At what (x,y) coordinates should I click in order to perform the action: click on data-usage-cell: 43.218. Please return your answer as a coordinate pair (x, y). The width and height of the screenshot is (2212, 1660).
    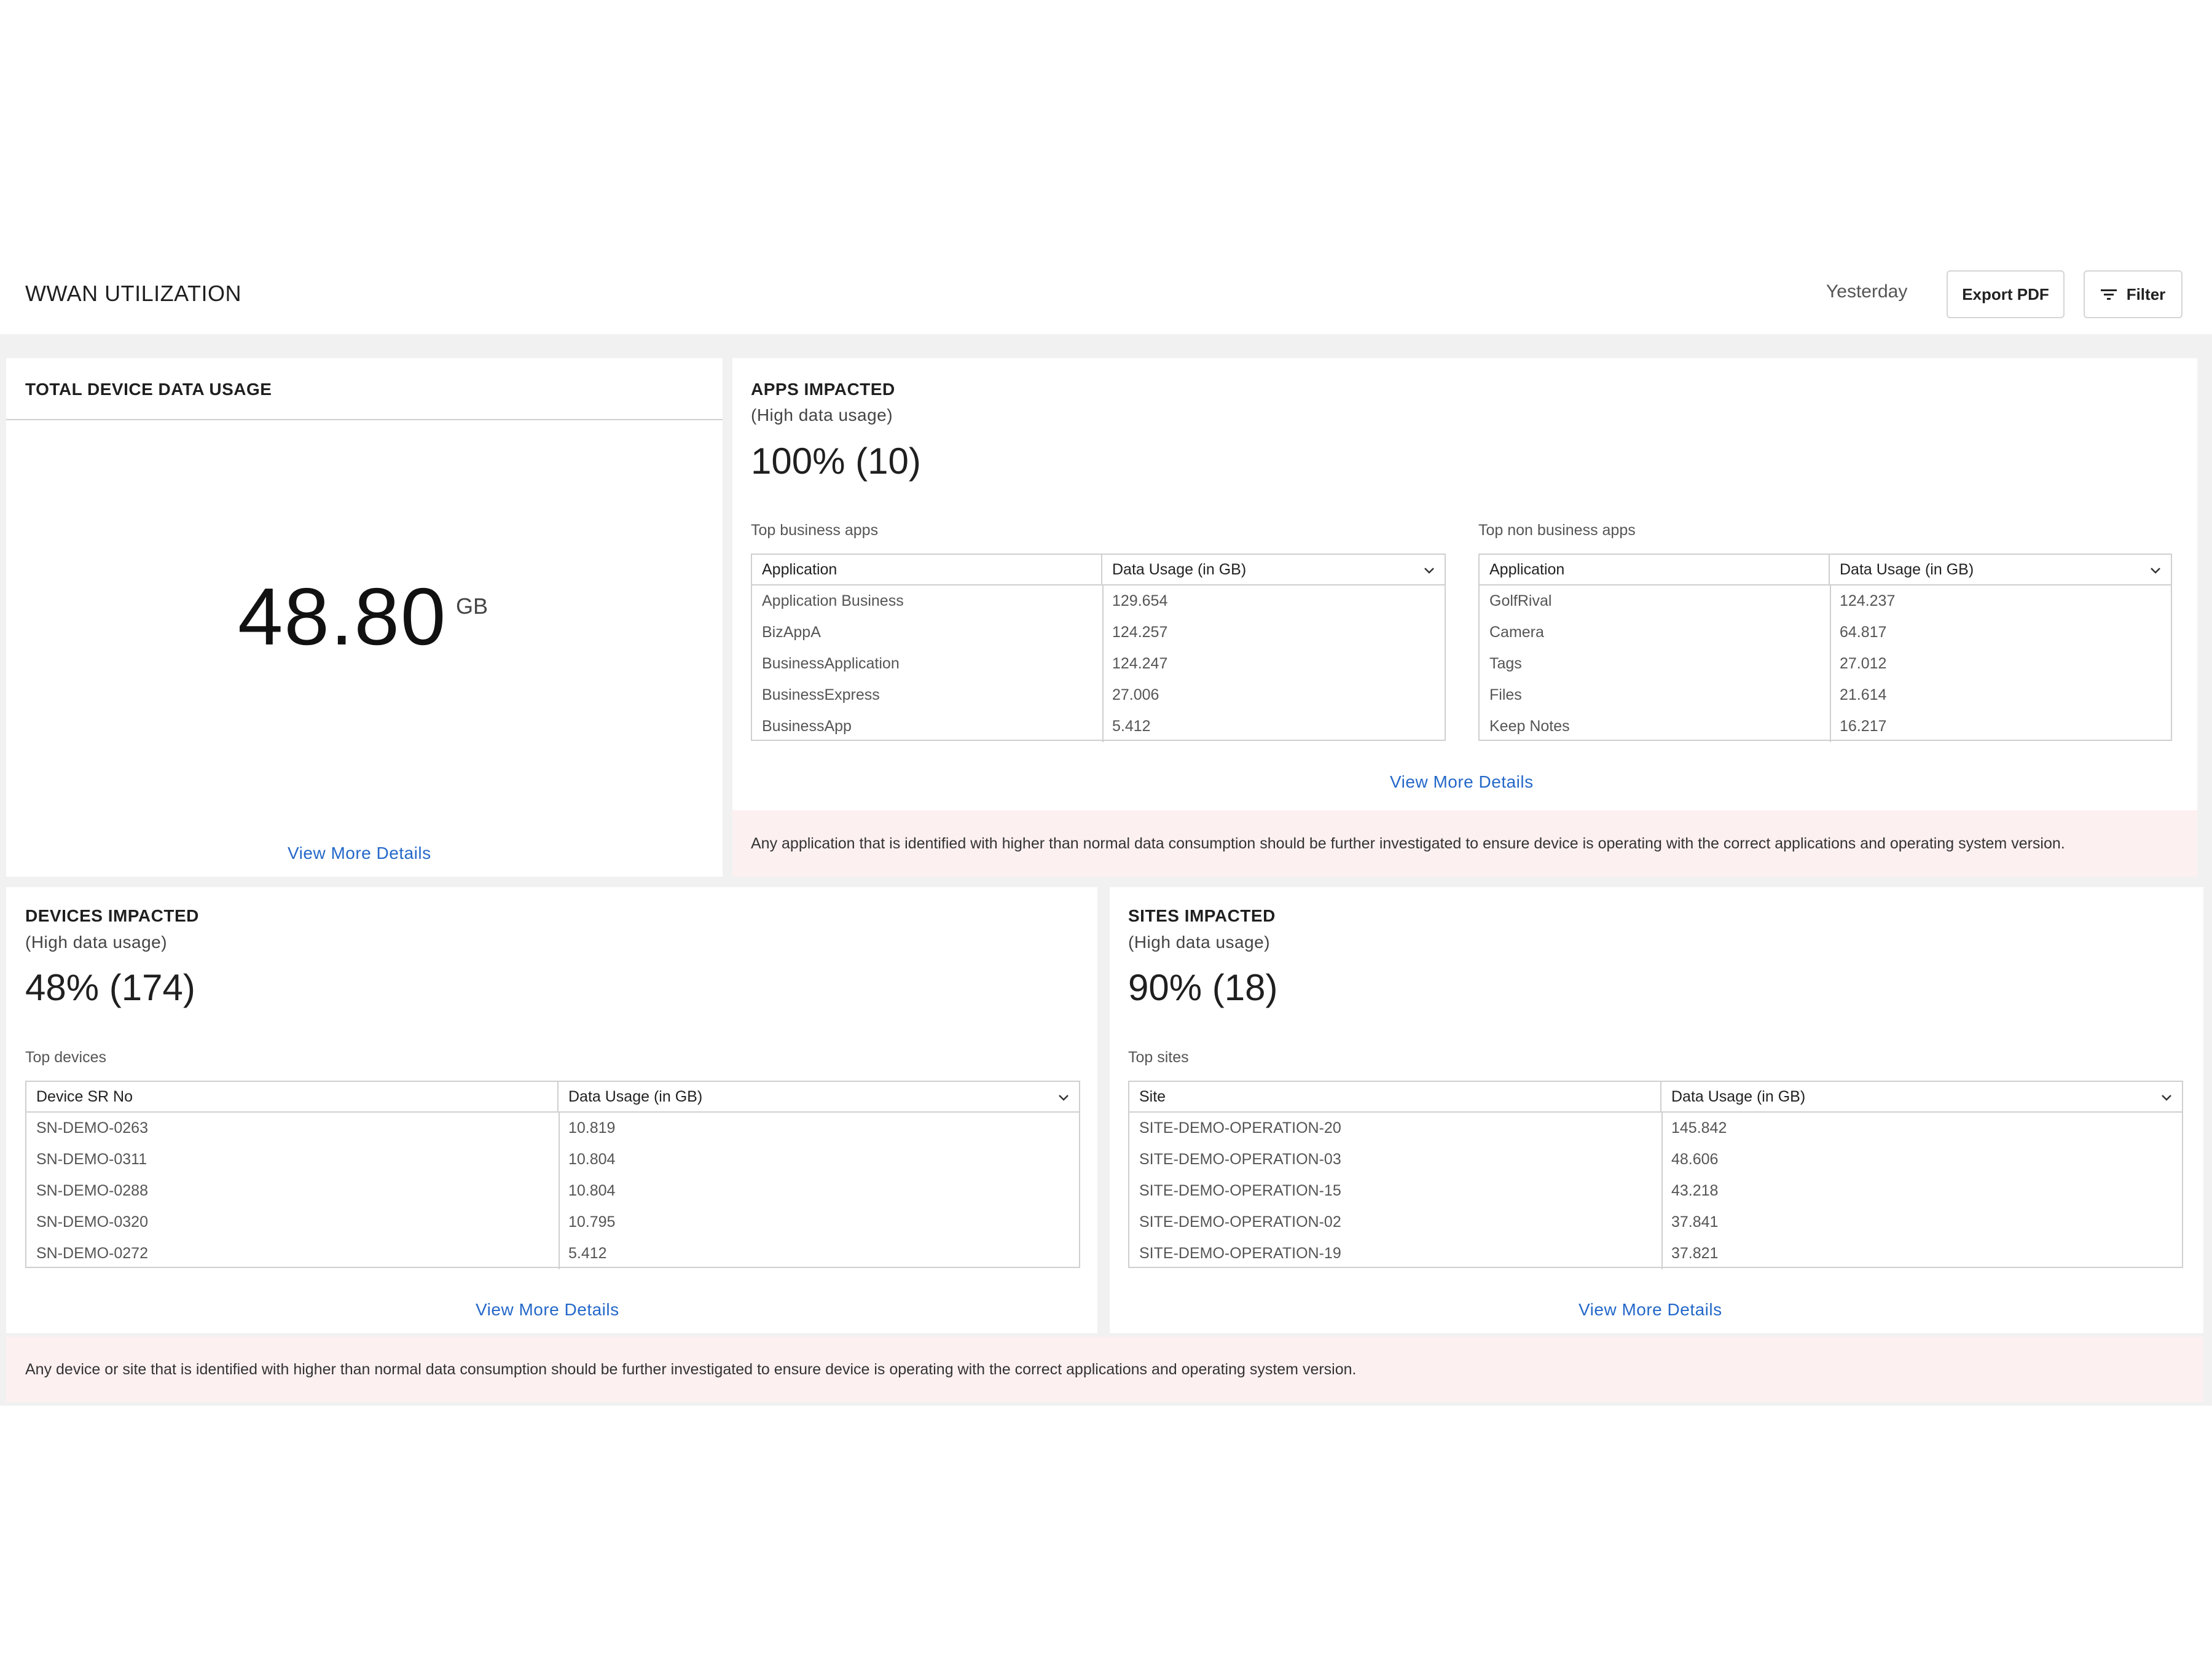
    Looking at the image, I should click on (1695, 1190).